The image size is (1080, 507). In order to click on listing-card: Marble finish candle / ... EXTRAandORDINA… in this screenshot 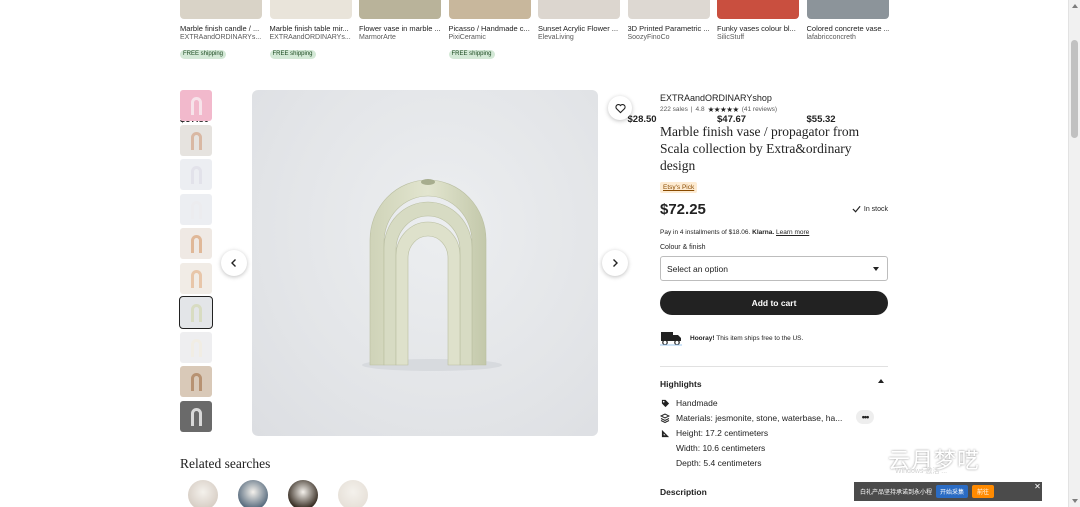, I will do `click(221, 62)`.